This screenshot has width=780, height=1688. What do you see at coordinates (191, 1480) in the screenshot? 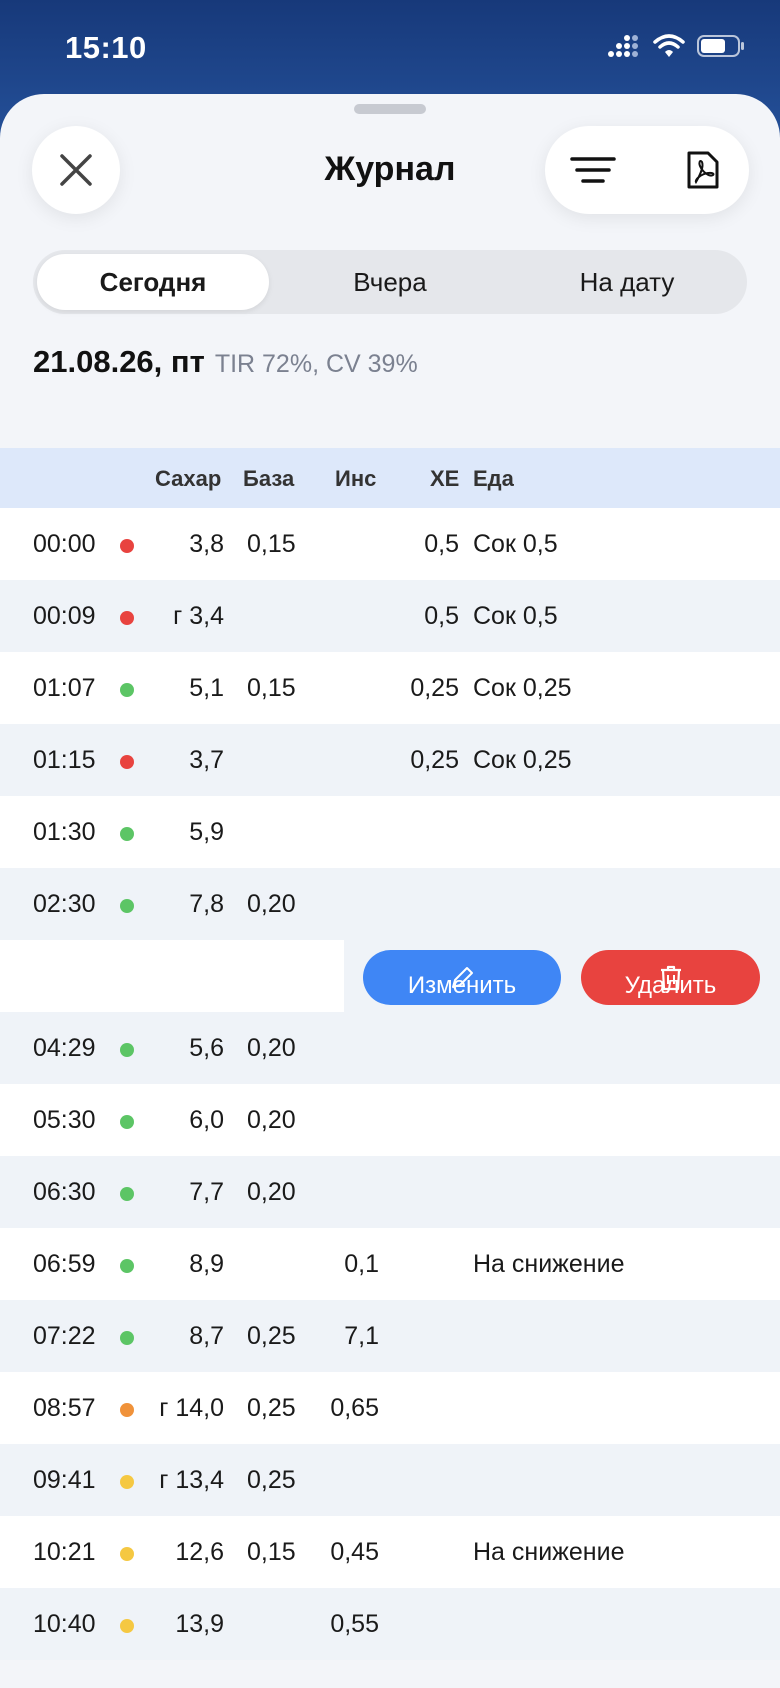
I see `row-sugar: г 13,4` at bounding box center [191, 1480].